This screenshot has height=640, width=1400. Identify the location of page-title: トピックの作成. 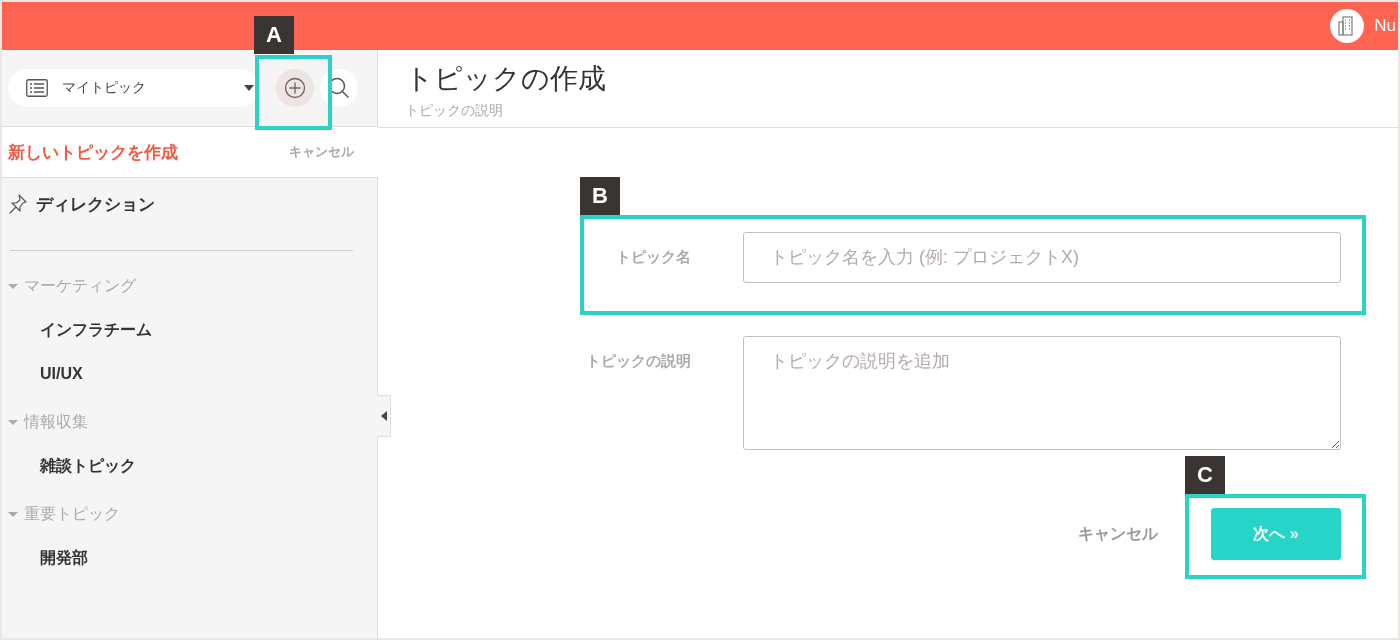
(506, 79).